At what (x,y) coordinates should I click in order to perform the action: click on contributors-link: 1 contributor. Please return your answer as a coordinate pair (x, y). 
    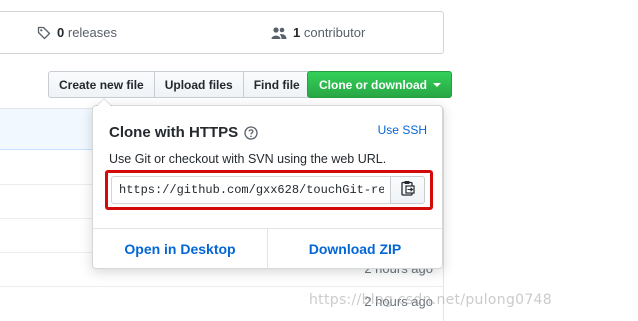
    Looking at the image, I should click on (318, 32).